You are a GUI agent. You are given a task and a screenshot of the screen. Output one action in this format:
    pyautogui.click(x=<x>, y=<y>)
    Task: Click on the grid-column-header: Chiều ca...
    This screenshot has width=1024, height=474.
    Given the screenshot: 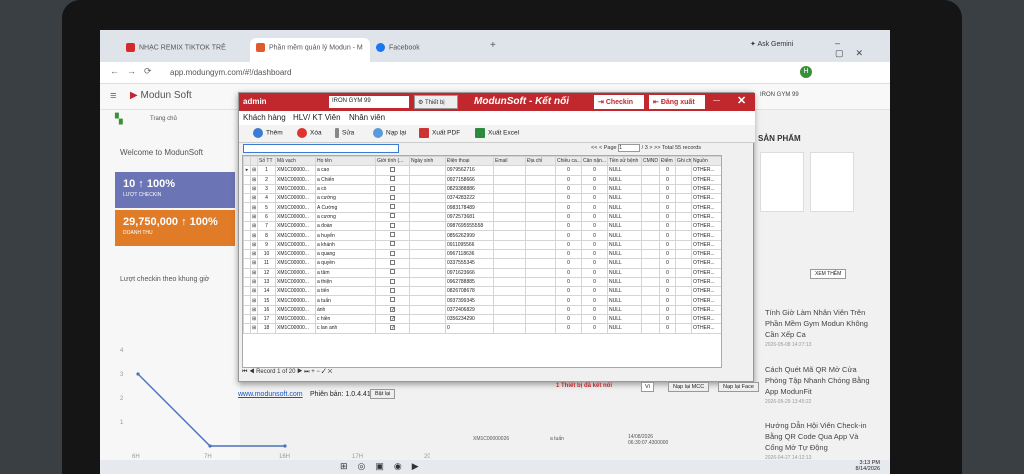 What is the action you would take?
    pyautogui.click(x=568, y=161)
    